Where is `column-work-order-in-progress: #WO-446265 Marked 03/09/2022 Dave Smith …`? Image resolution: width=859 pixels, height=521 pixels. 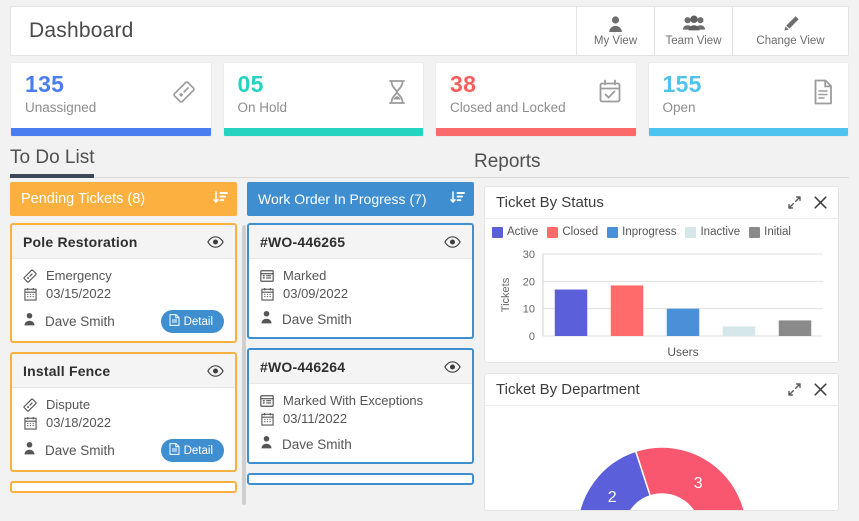
column-work-order-in-progress: #WO-446265 Marked 03/09/2022 Dave Smith … is located at coordinates (360, 362).